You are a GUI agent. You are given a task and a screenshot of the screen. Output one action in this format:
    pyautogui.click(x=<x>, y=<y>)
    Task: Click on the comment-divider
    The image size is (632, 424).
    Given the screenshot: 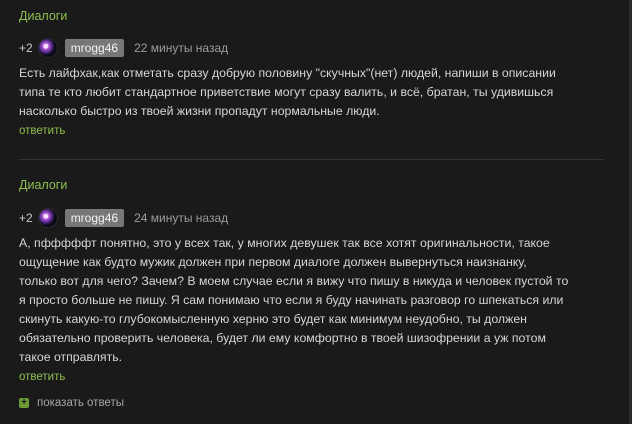 What is the action you would take?
    pyautogui.click(x=311, y=159)
    